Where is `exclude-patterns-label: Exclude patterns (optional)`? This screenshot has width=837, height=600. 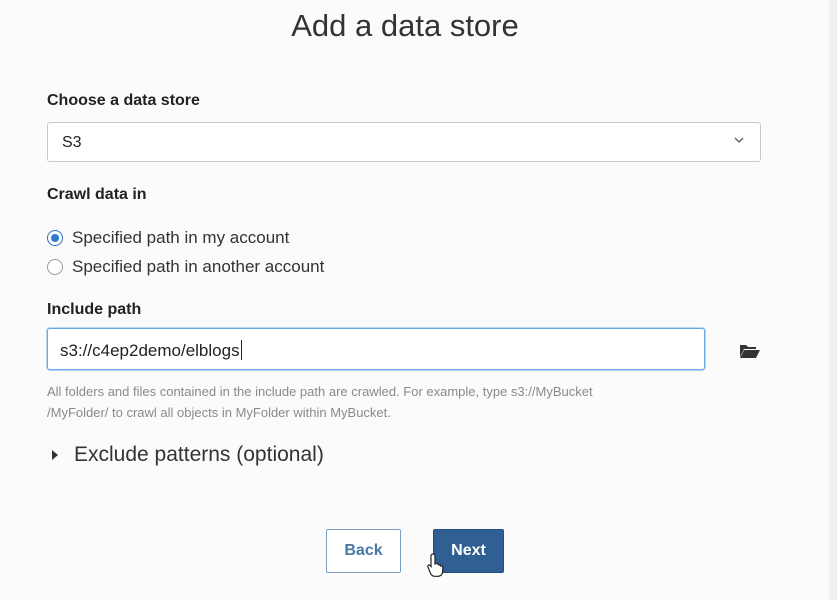
exclude-patterns-label: Exclude patterns (optional) is located at coordinates (199, 454).